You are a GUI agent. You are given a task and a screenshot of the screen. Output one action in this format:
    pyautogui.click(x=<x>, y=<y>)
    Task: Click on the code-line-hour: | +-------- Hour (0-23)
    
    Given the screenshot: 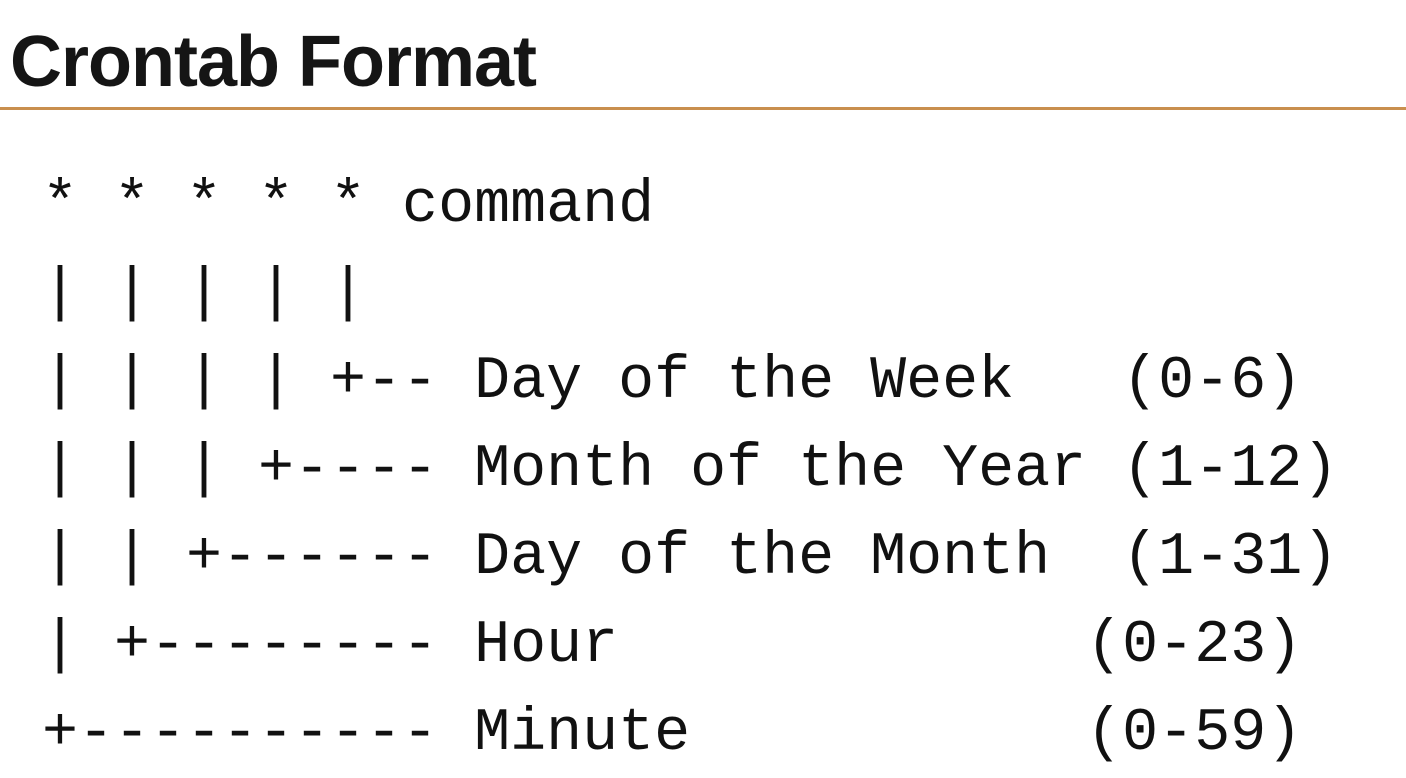 What is the action you would take?
    pyautogui.click(x=672, y=646)
    